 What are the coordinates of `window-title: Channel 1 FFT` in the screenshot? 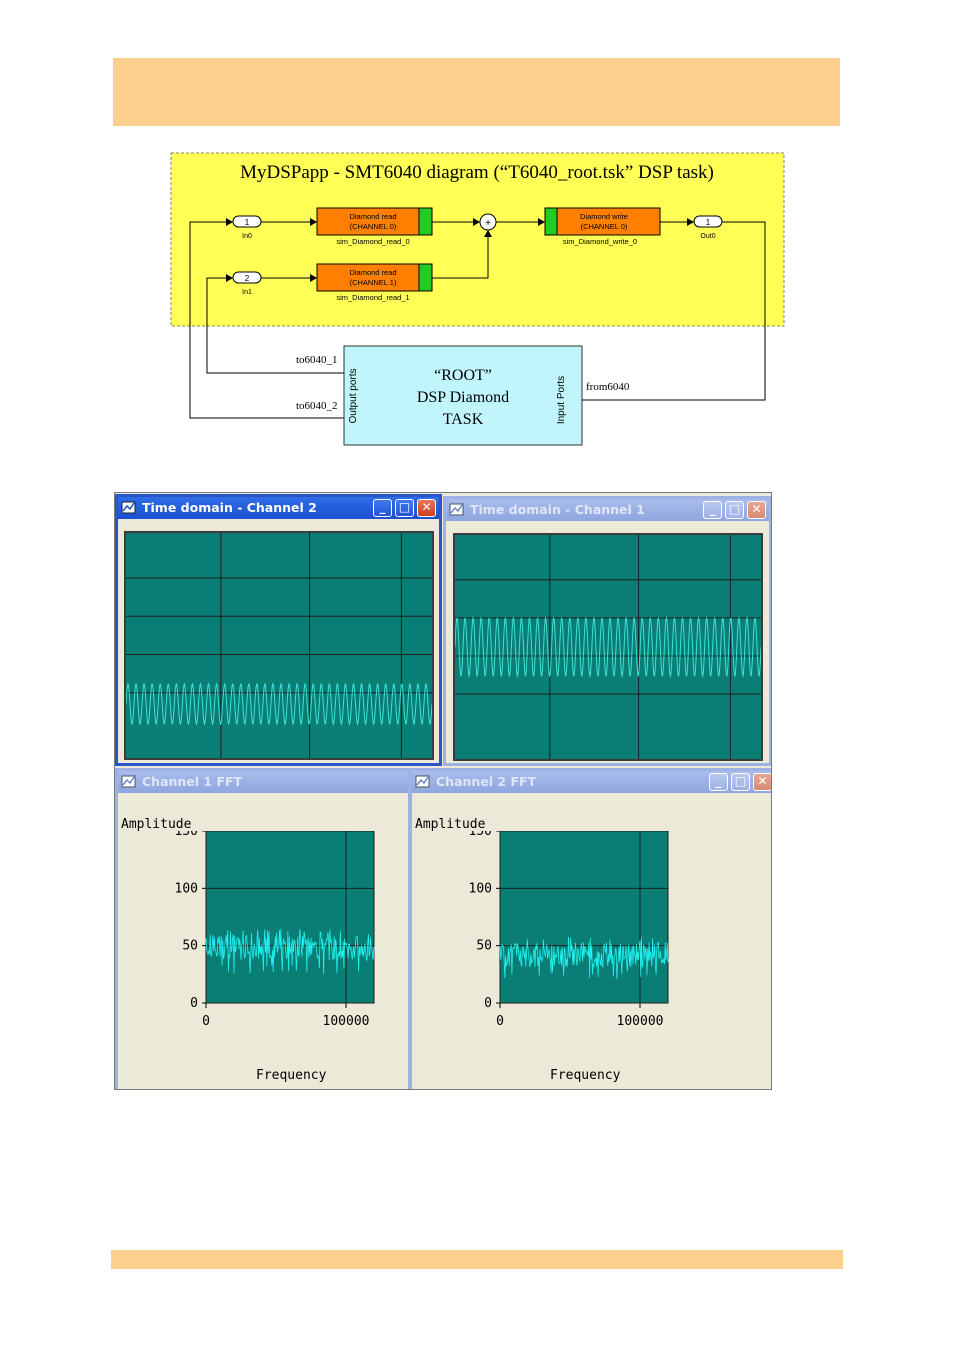 It's located at (192, 781).